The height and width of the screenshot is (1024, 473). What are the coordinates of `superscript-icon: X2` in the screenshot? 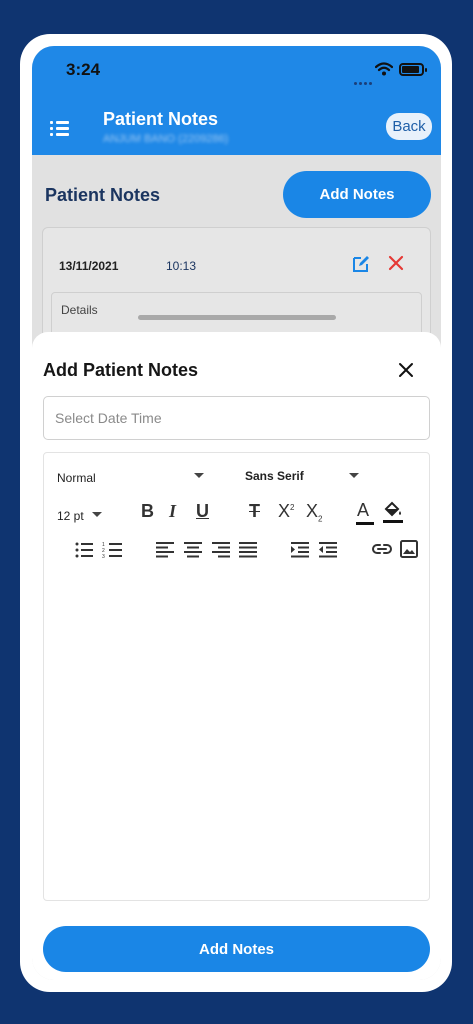 It's located at (286, 511).